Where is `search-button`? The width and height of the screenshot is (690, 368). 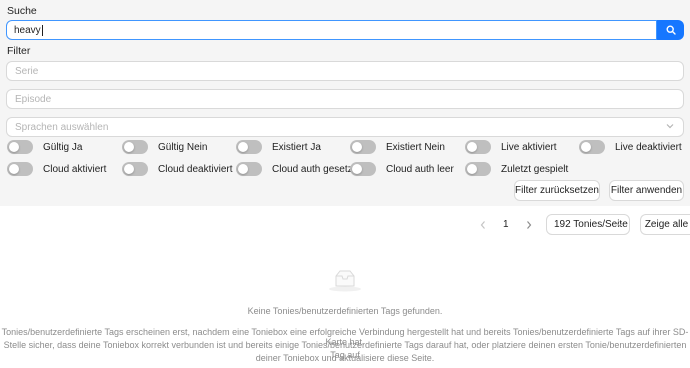
search-button is located at coordinates (670, 30).